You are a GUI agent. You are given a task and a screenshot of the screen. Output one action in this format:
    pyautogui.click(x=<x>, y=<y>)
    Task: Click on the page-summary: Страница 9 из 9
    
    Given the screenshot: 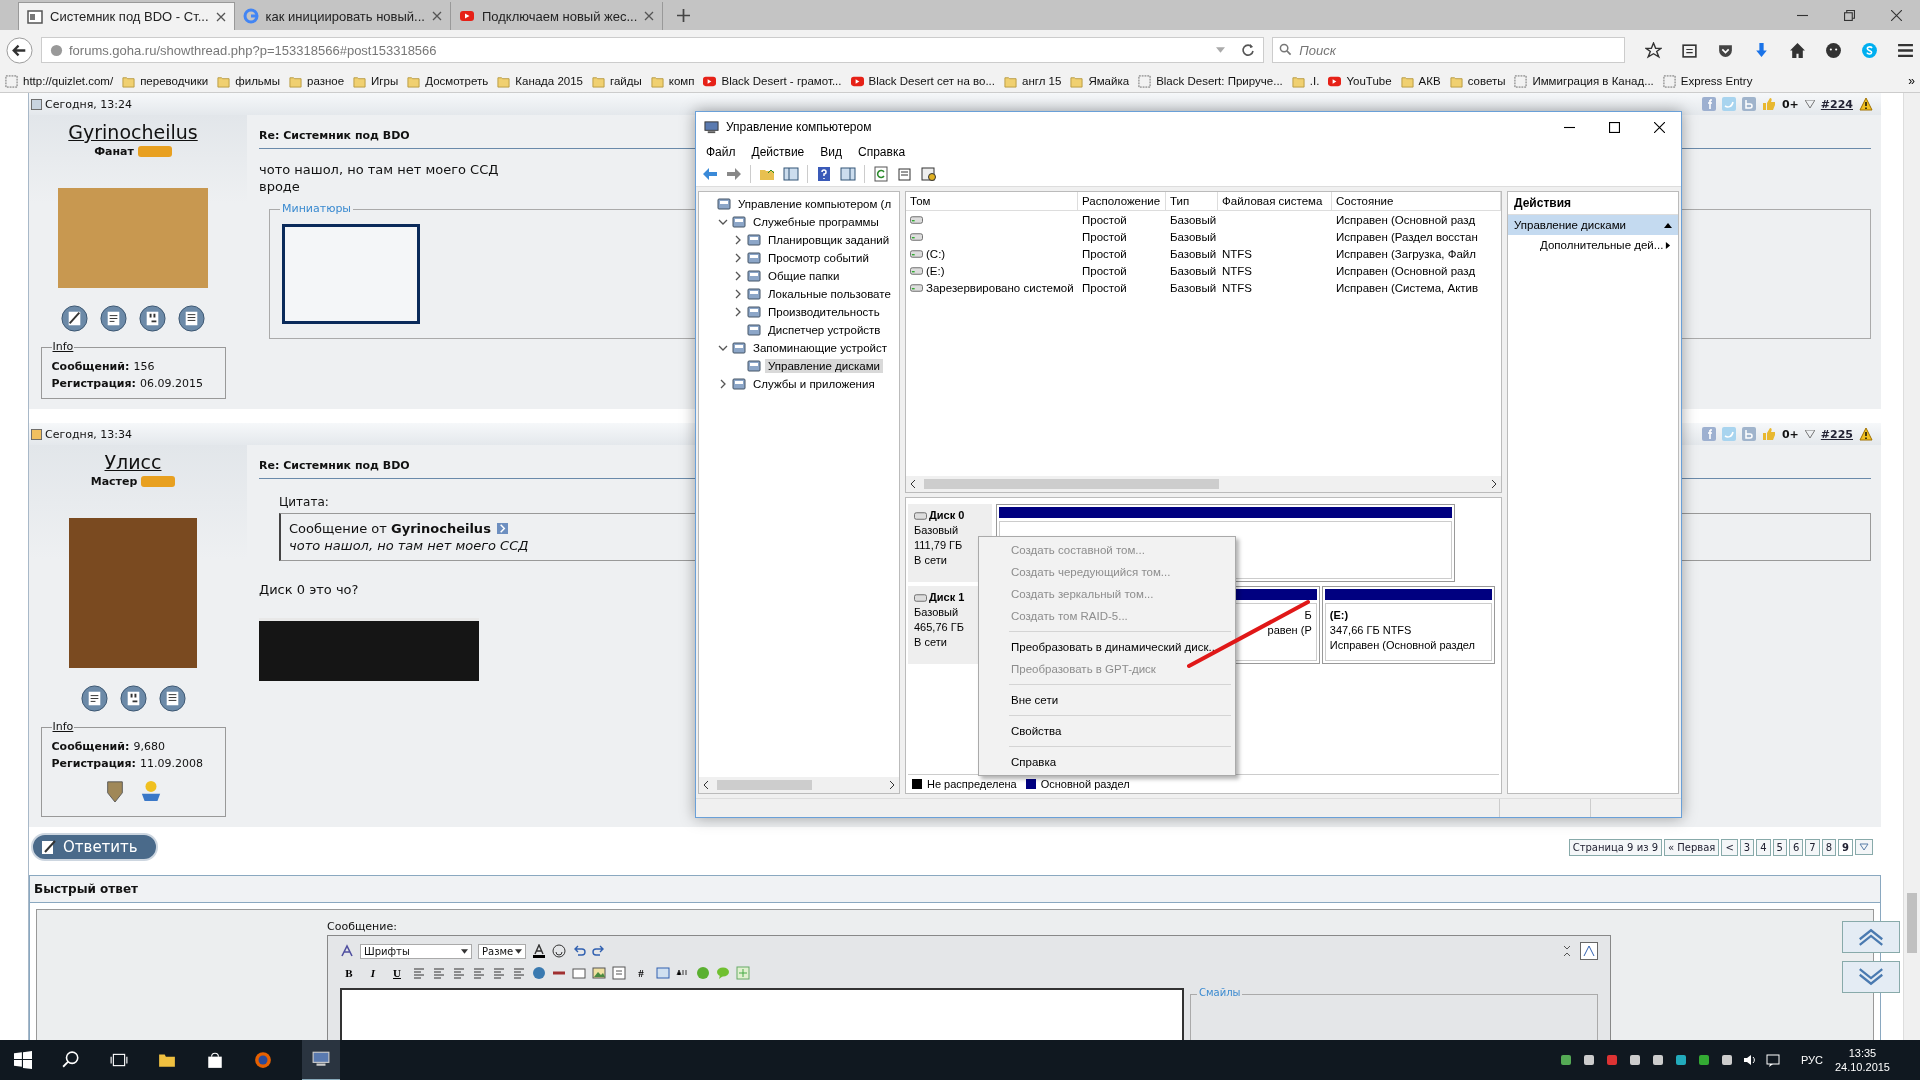 What is the action you would take?
    pyautogui.click(x=1615, y=847)
    